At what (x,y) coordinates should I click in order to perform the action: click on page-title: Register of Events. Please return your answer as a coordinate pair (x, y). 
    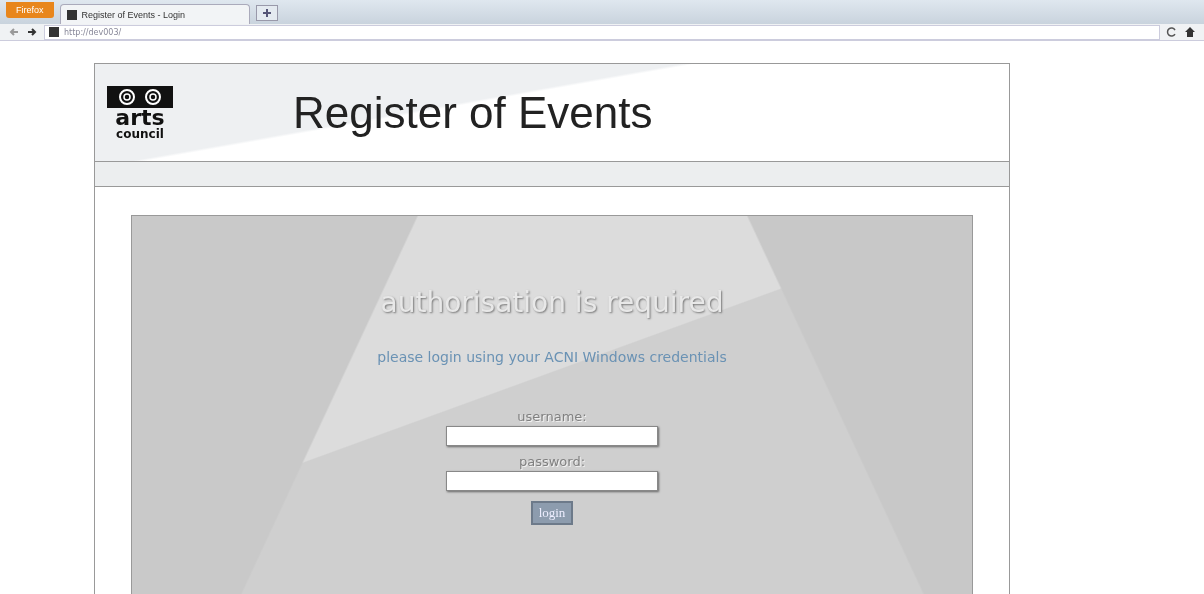
    Looking at the image, I should click on (473, 112).